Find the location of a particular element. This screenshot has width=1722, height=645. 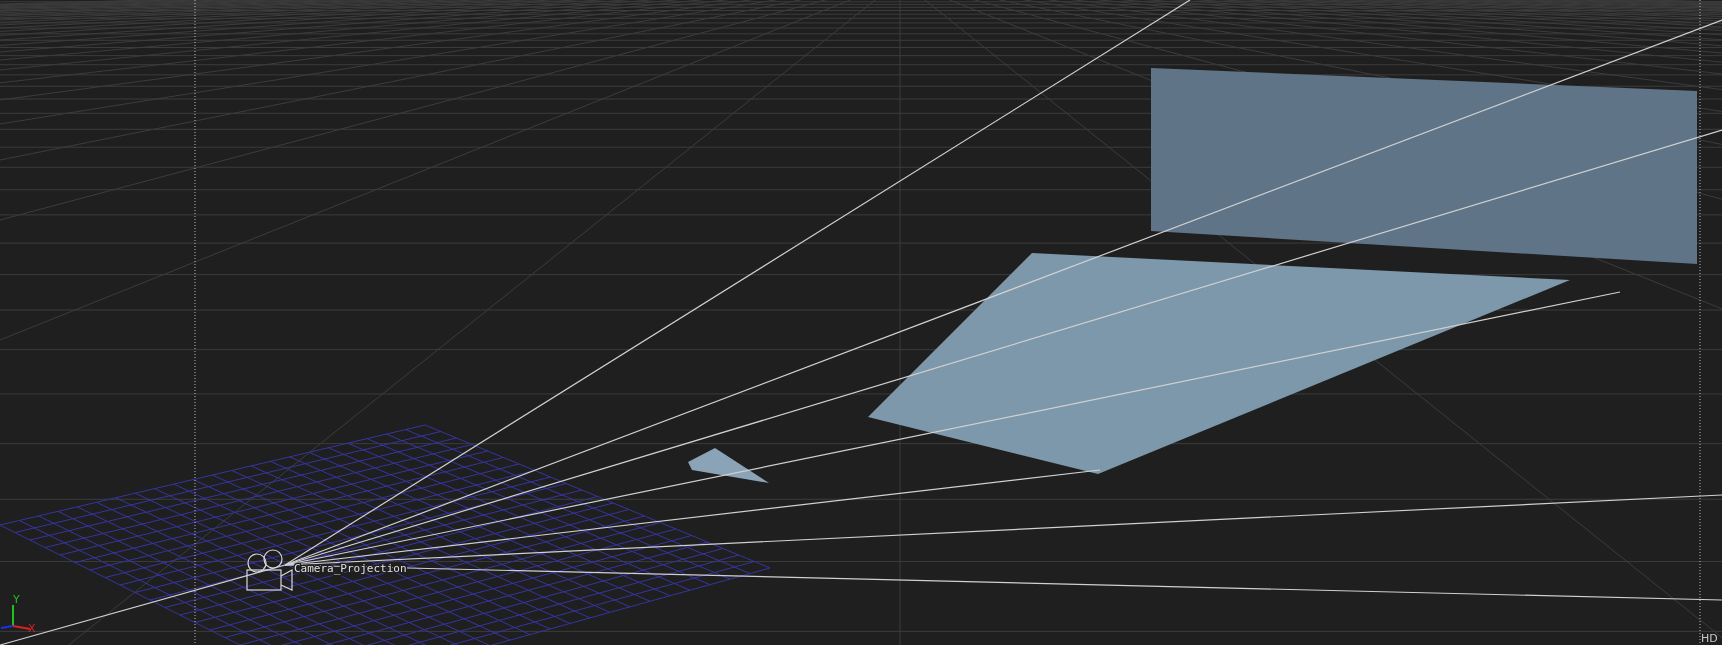

camera-icon is located at coordinates (269, 570).